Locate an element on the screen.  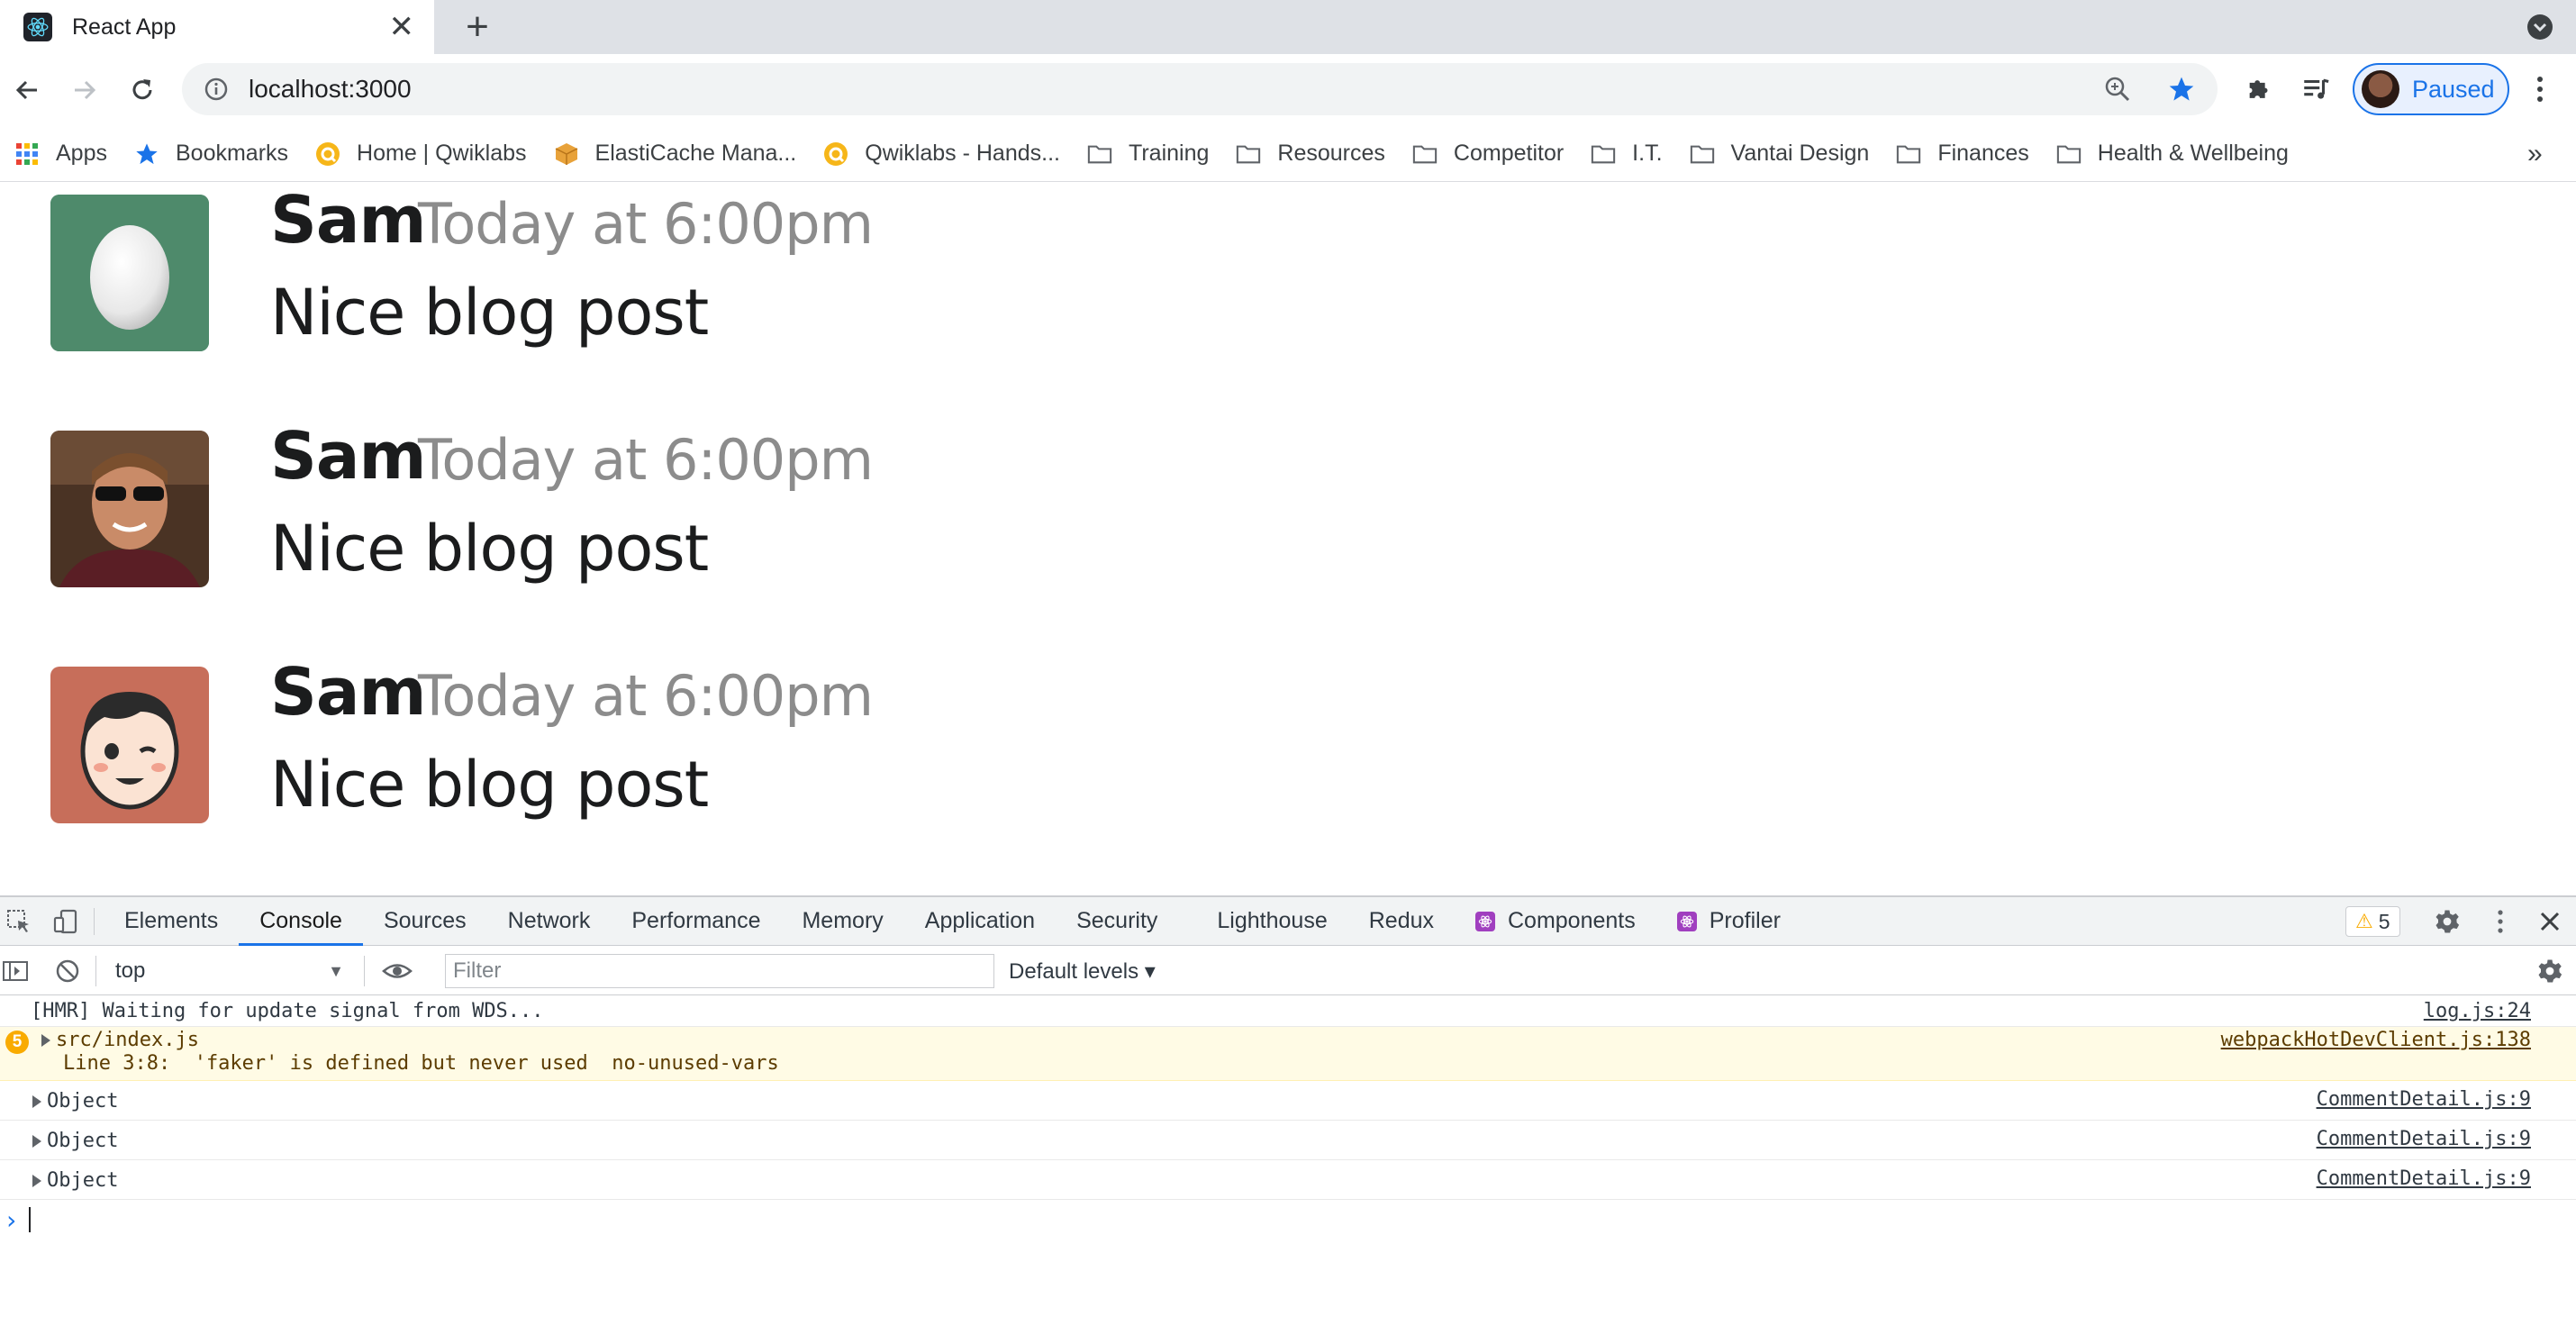
person-photo-icon is located at coordinates (129, 509).